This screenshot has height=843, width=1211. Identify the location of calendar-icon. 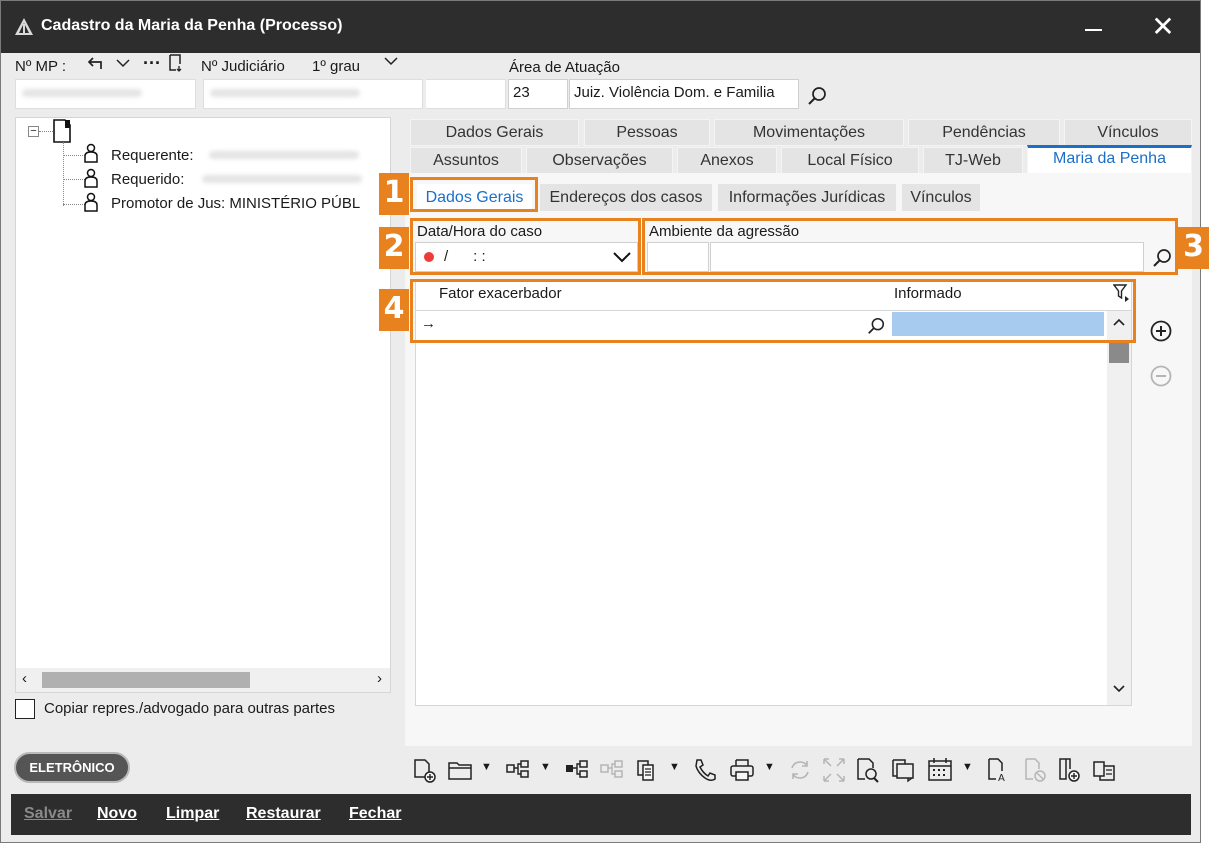
(940, 770).